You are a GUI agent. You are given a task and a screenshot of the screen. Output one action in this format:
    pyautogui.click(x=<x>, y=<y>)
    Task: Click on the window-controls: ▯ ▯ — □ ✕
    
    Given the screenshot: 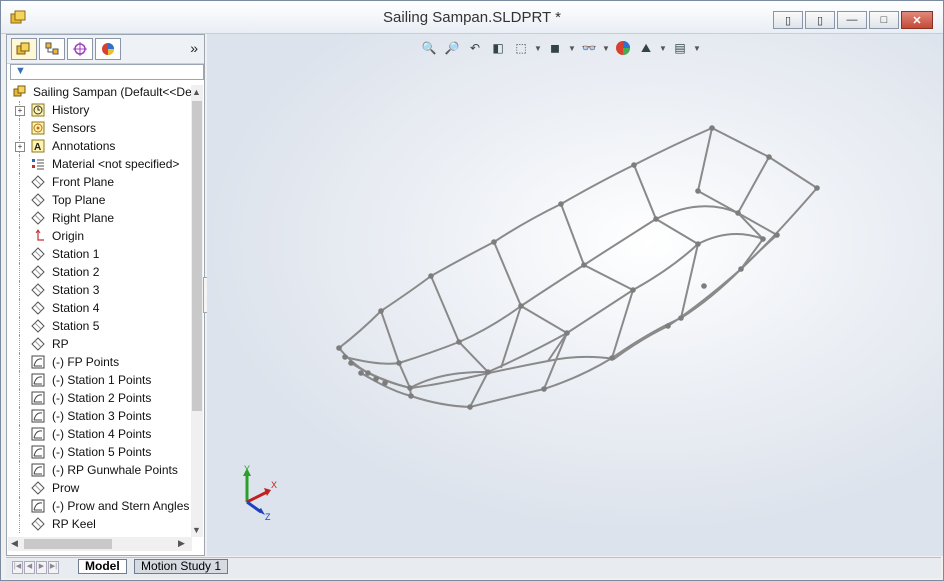 What is the action you would take?
    pyautogui.click(x=852, y=20)
    